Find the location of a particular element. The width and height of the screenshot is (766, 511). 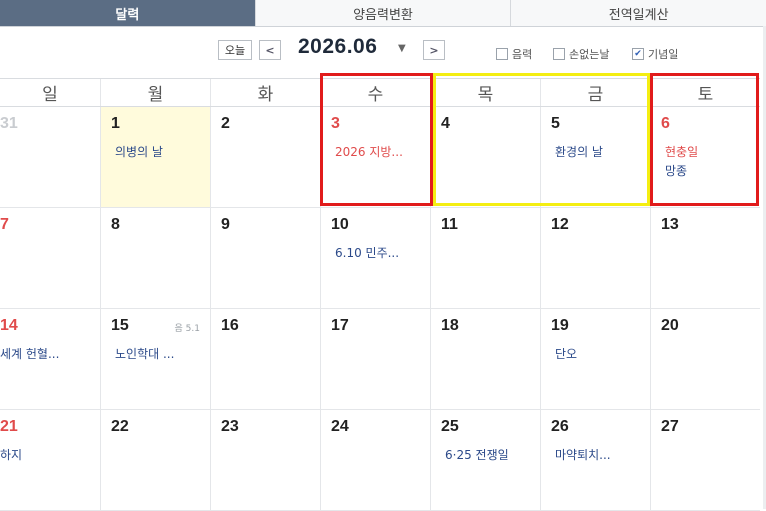

day-number: 25 is located at coordinates (450, 426).